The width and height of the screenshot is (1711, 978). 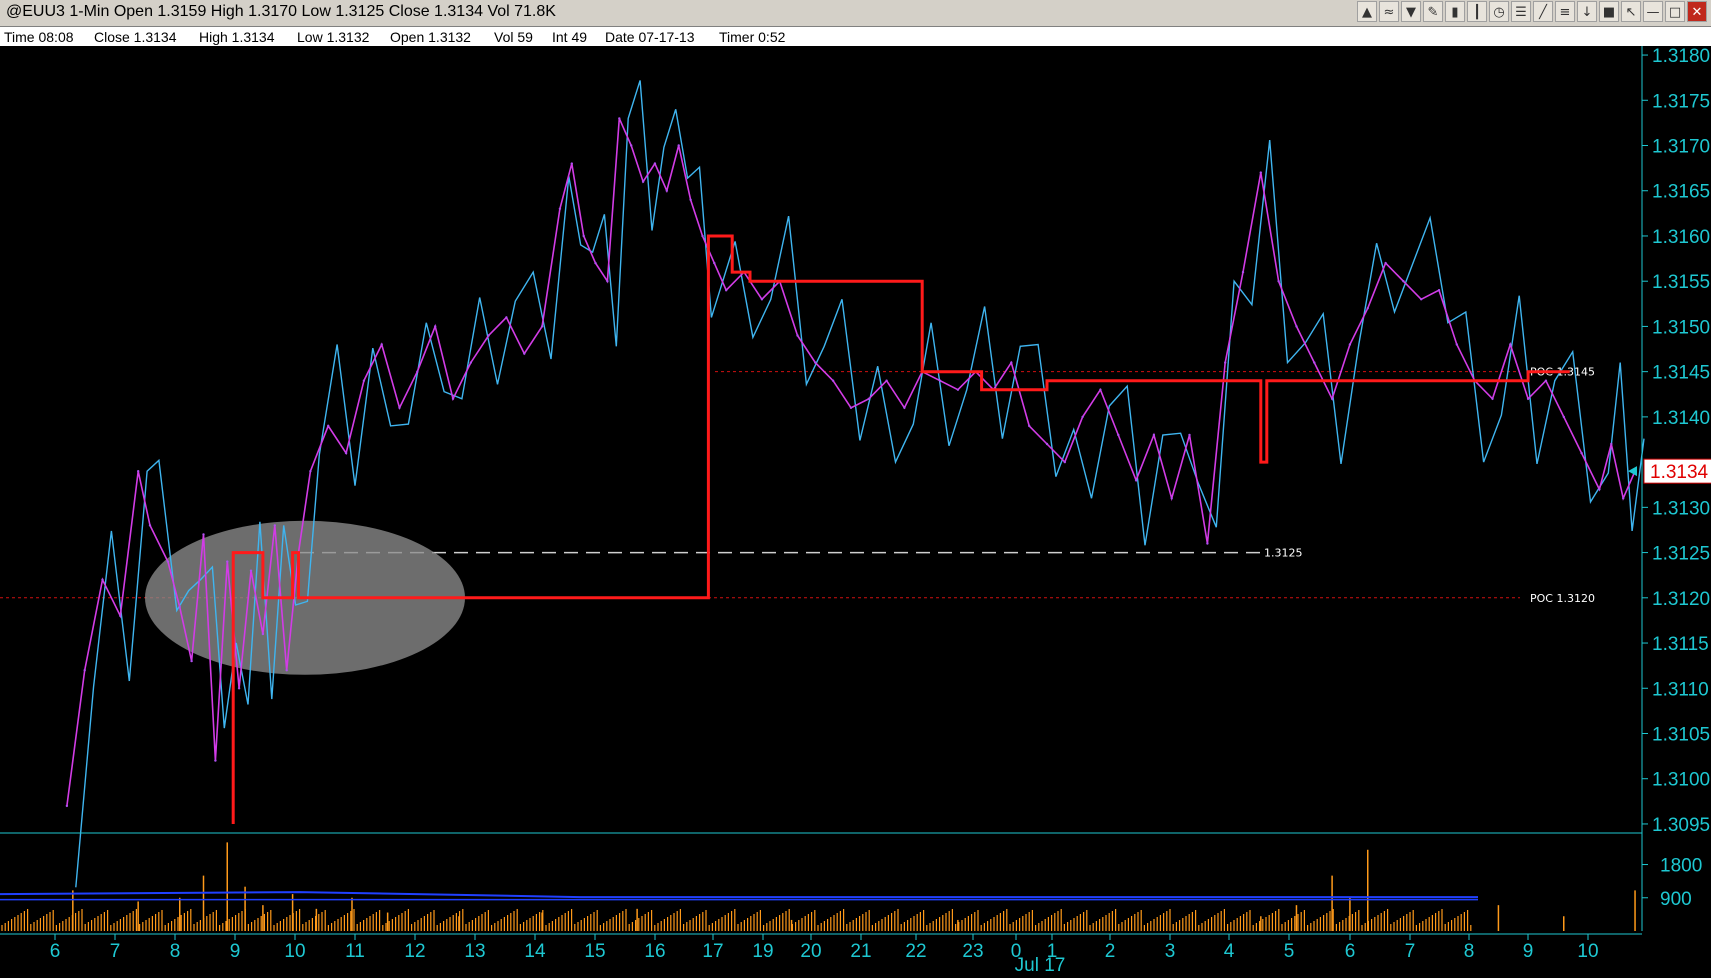 I want to click on x-tick-label: 8, so click(x=175, y=951).